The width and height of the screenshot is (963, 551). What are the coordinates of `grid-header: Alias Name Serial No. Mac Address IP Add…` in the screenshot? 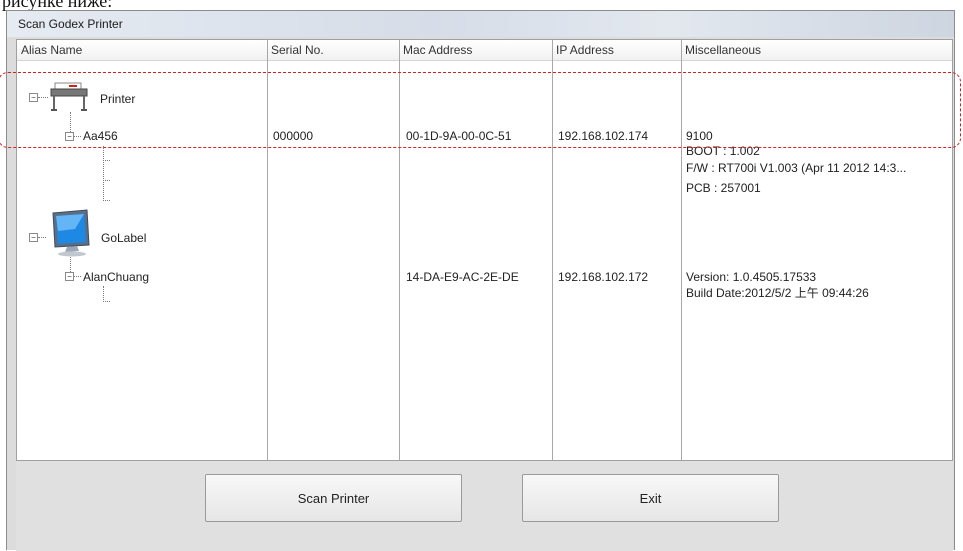 It's located at (484, 50).